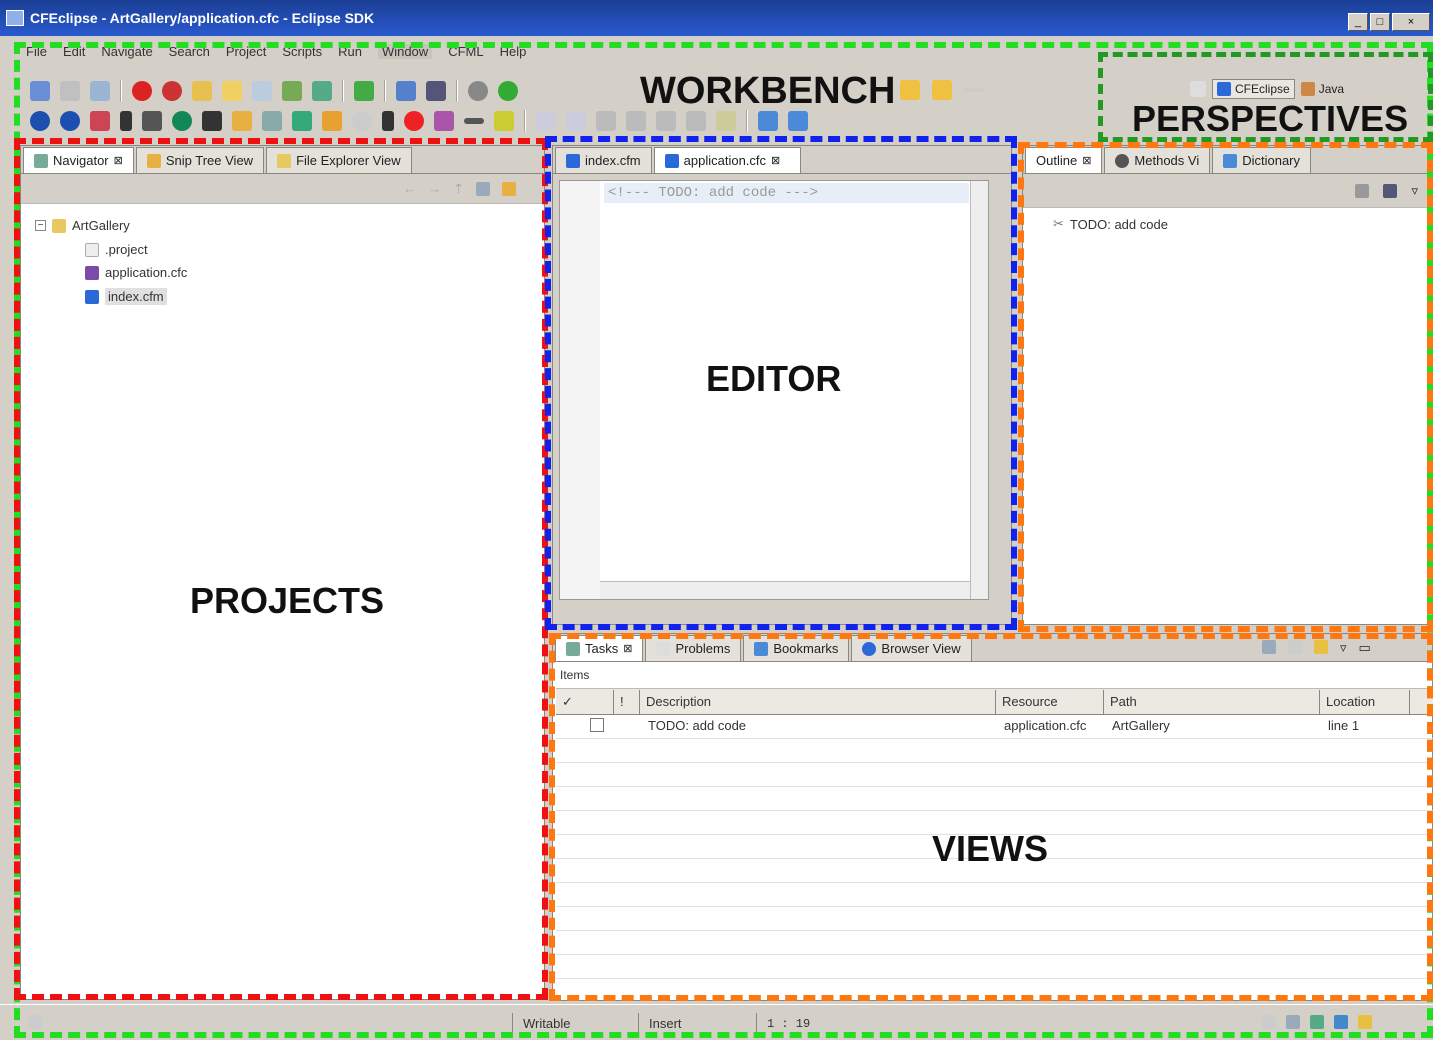 Image resolution: width=1433 pixels, height=1040 pixels. I want to click on minimize-button: _, so click(1358, 22).